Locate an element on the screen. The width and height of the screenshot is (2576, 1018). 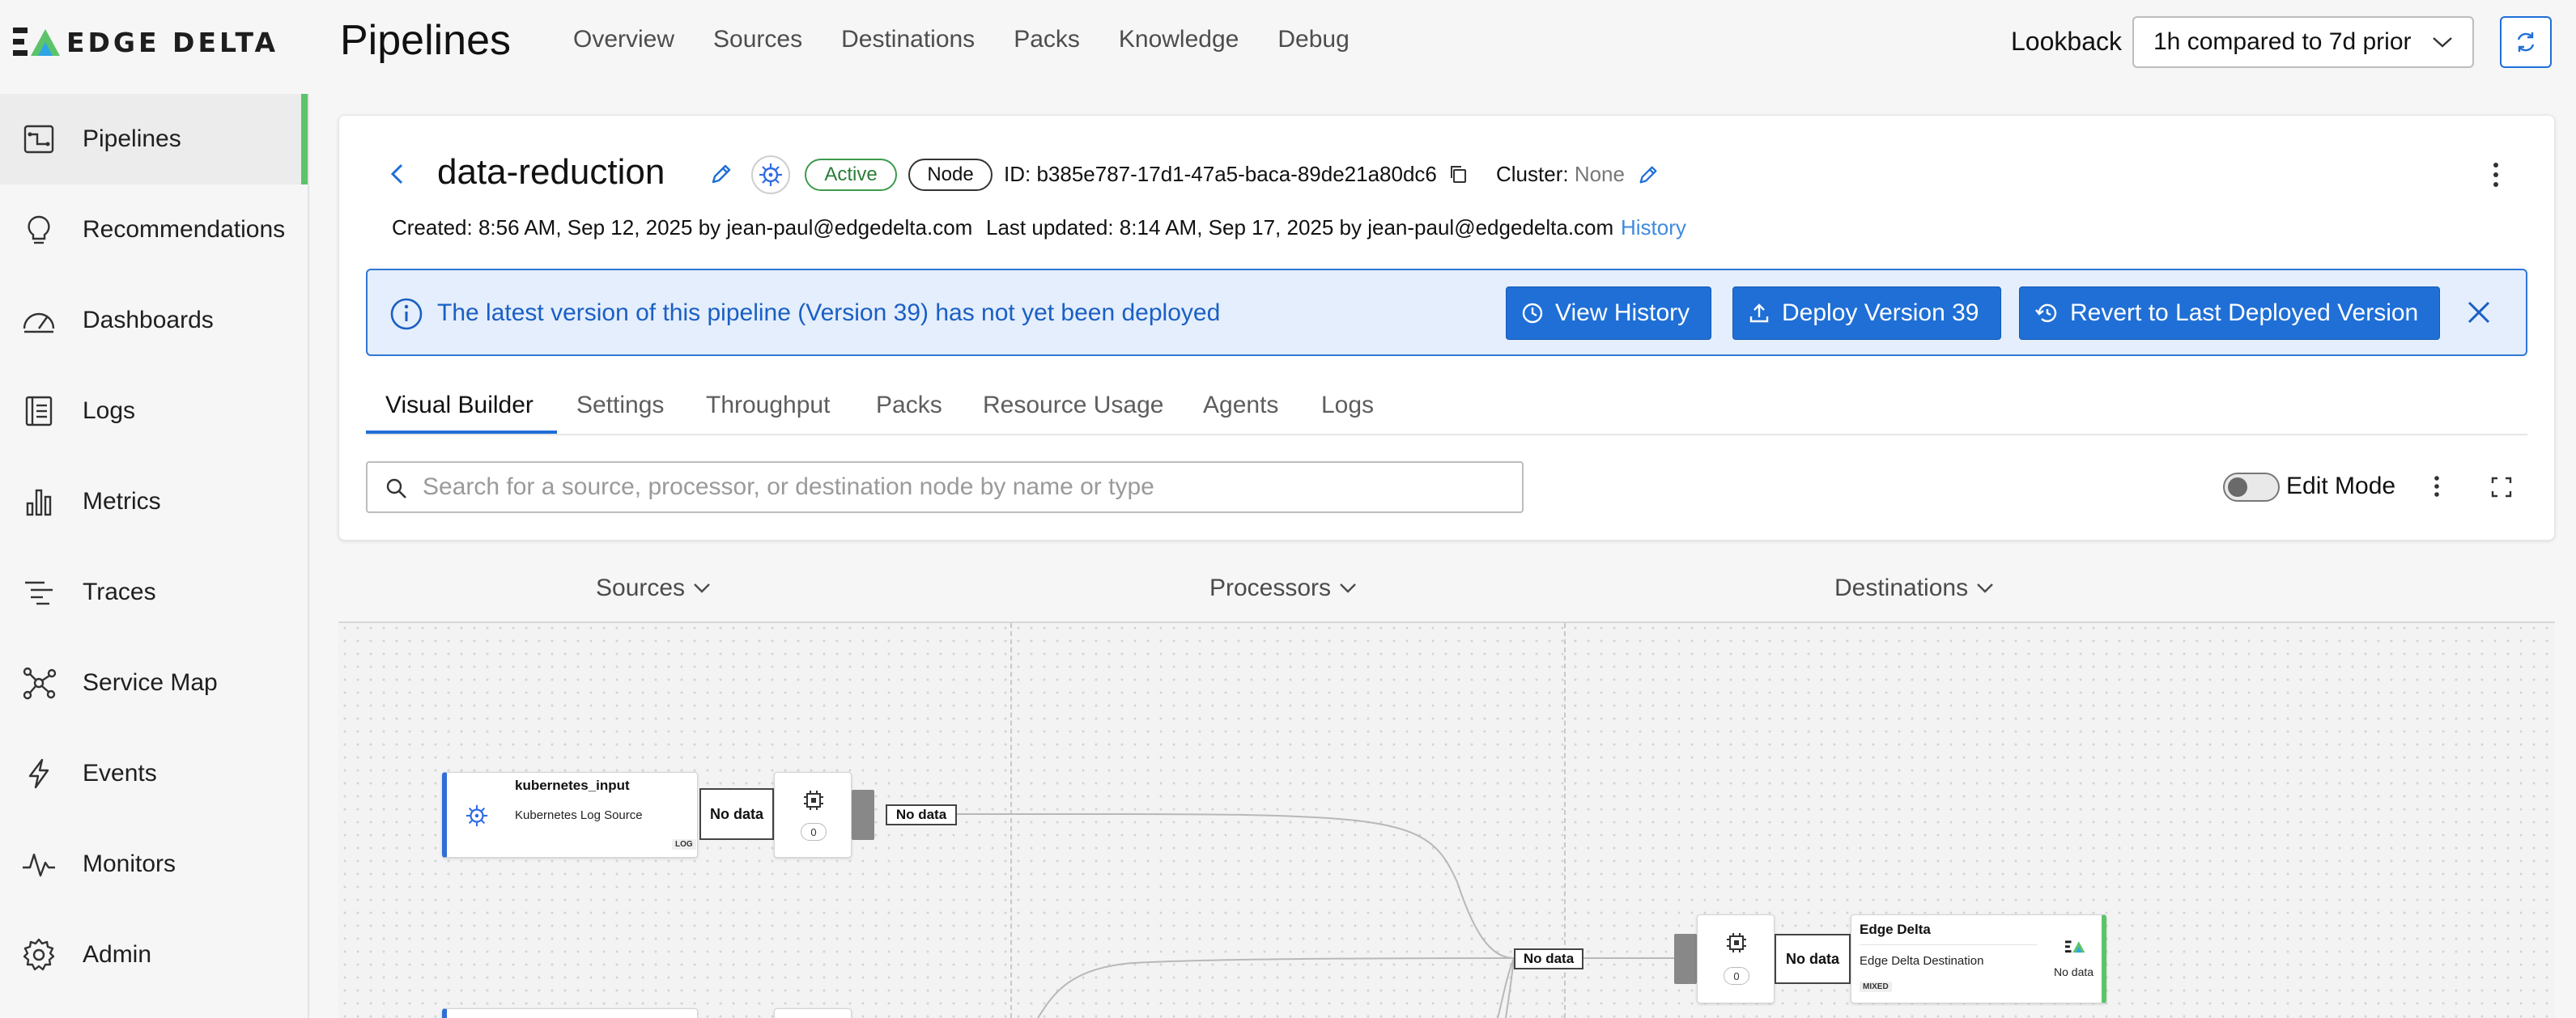
node-subtitle: Edge Delta Destination is located at coordinates (1922, 961).